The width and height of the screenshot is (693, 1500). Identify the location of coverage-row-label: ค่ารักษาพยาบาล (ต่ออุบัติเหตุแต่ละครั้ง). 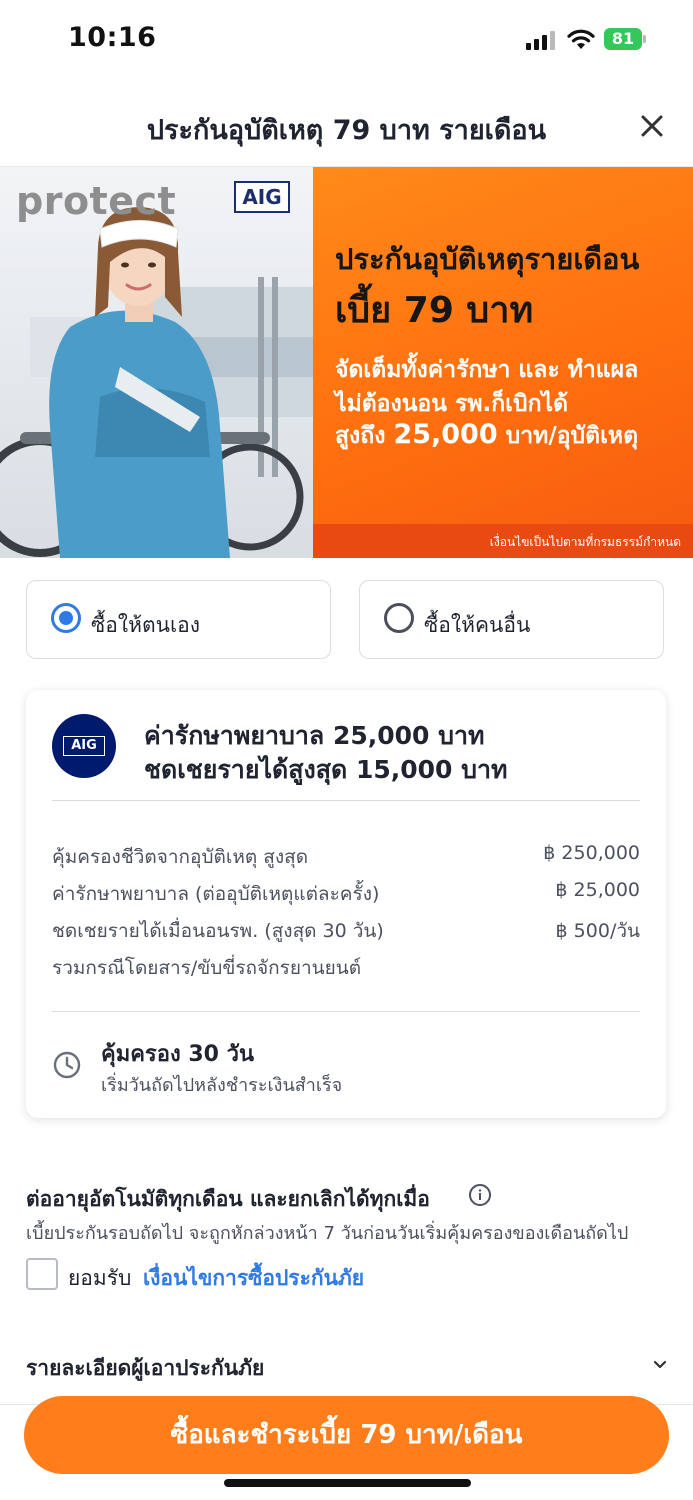
(216, 894).